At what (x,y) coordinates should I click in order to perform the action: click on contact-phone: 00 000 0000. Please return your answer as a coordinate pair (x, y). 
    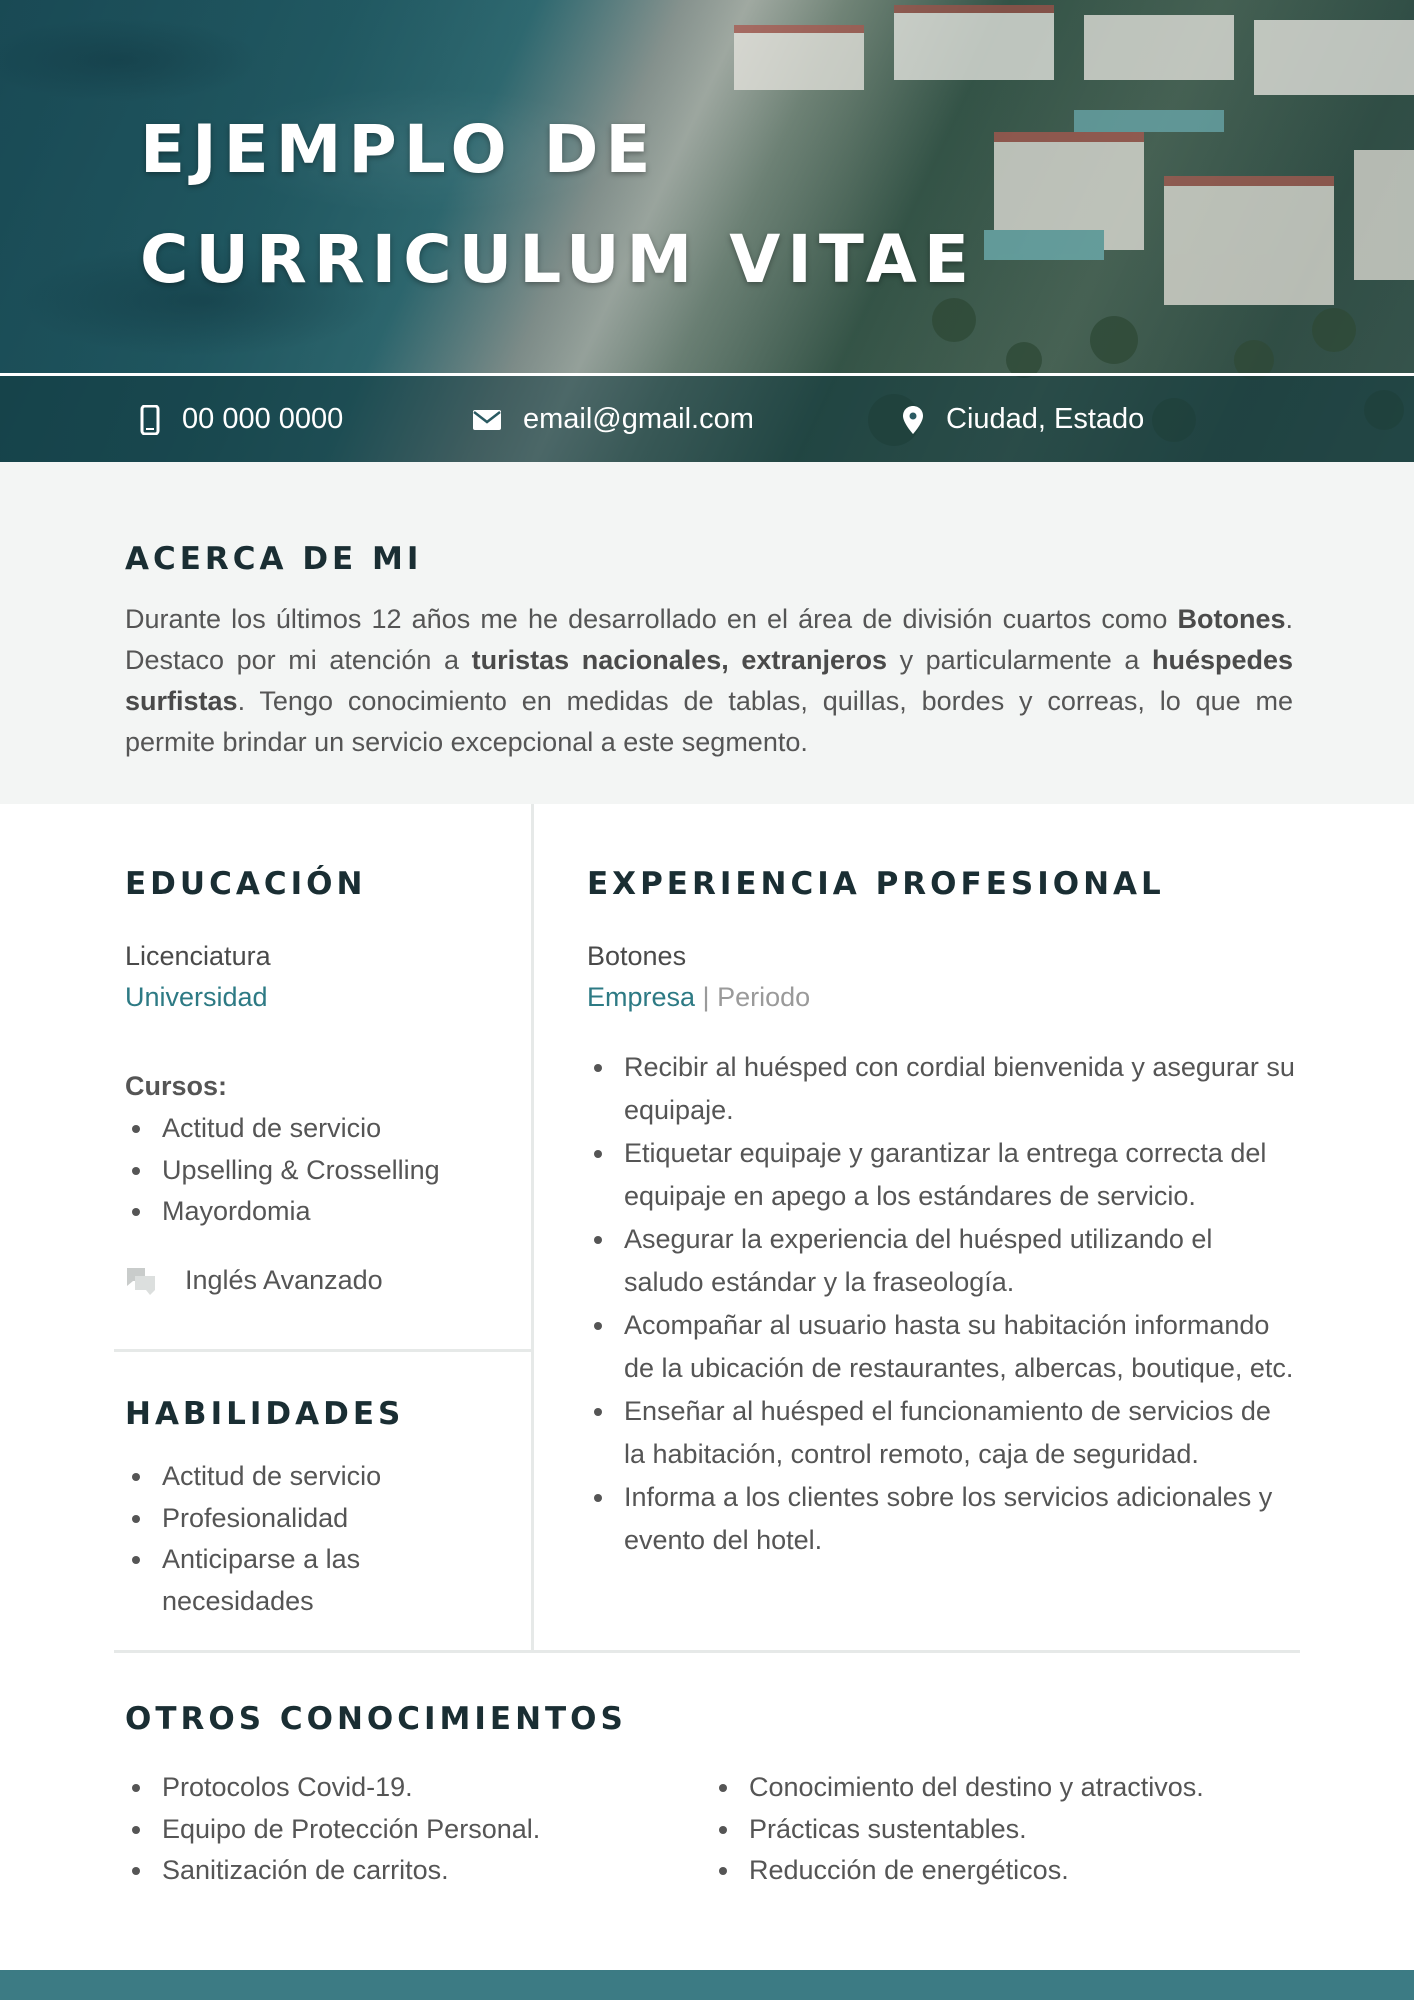
    Looking at the image, I should click on (241, 419).